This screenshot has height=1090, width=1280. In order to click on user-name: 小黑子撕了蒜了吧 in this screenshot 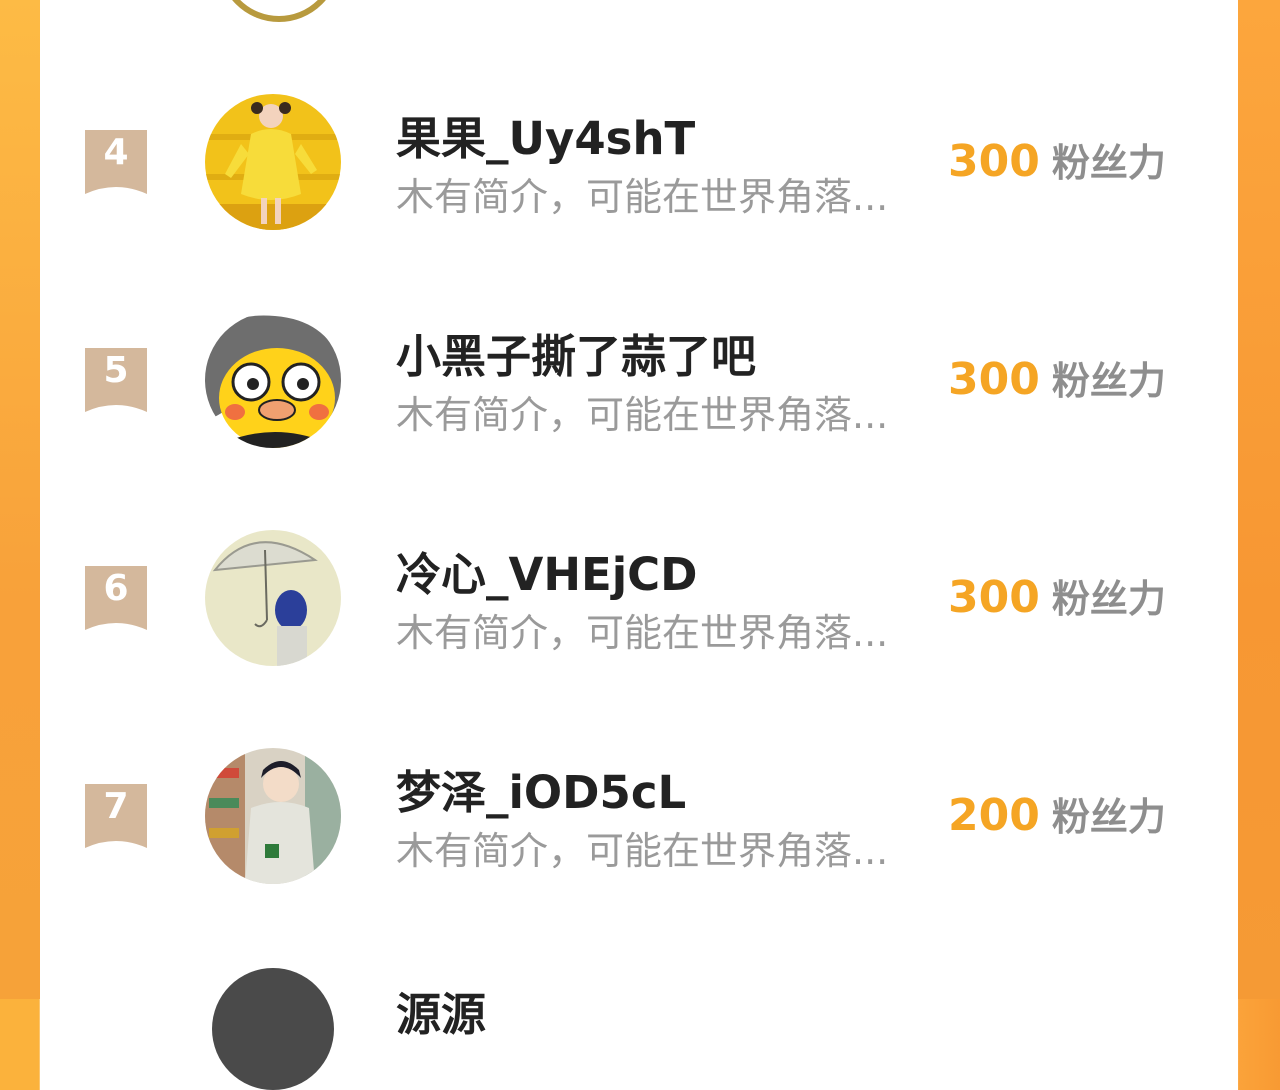, I will do `click(576, 352)`.